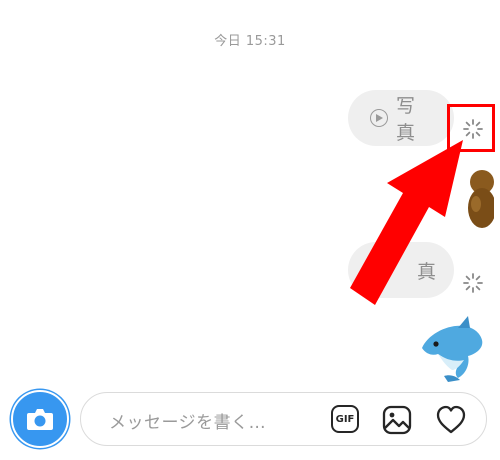 This screenshot has width=500, height=460. Describe the element at coordinates (397, 420) in the screenshot. I see `image-icon` at that location.